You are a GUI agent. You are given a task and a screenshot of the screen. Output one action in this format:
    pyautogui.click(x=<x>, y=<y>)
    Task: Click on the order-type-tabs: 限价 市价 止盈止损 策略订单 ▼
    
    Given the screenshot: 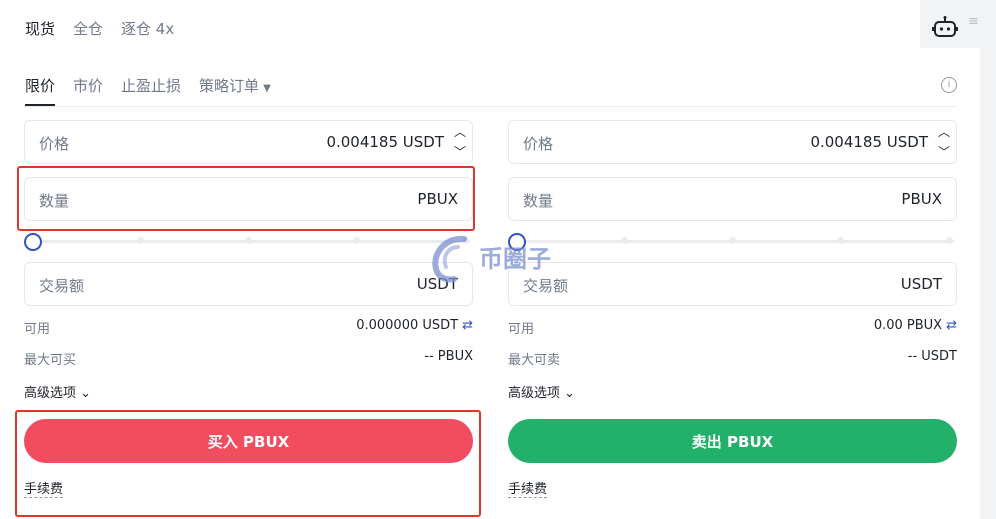 What is the action you would take?
    pyautogui.click(x=148, y=90)
    